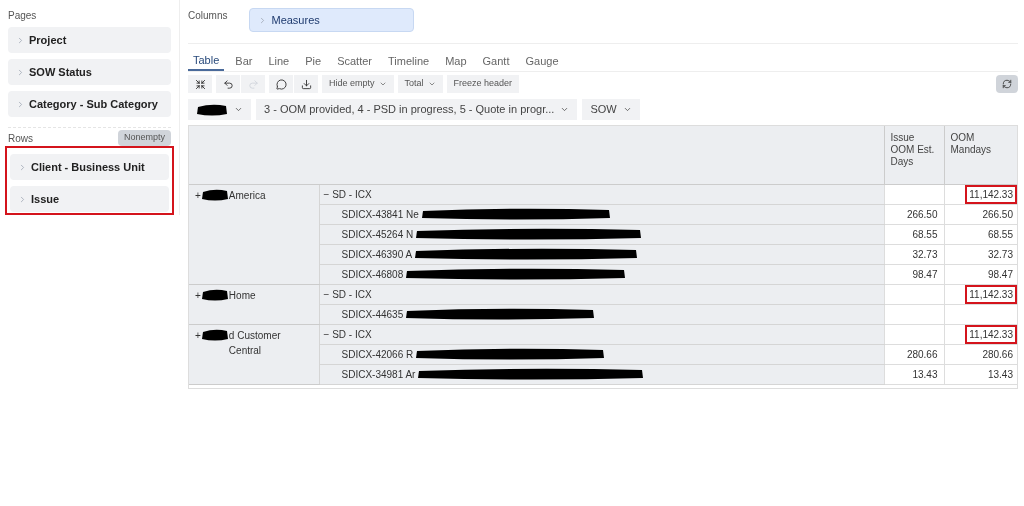 The width and height of the screenshot is (1024, 506). I want to click on toolbar-dropdown: Total, so click(420, 84).